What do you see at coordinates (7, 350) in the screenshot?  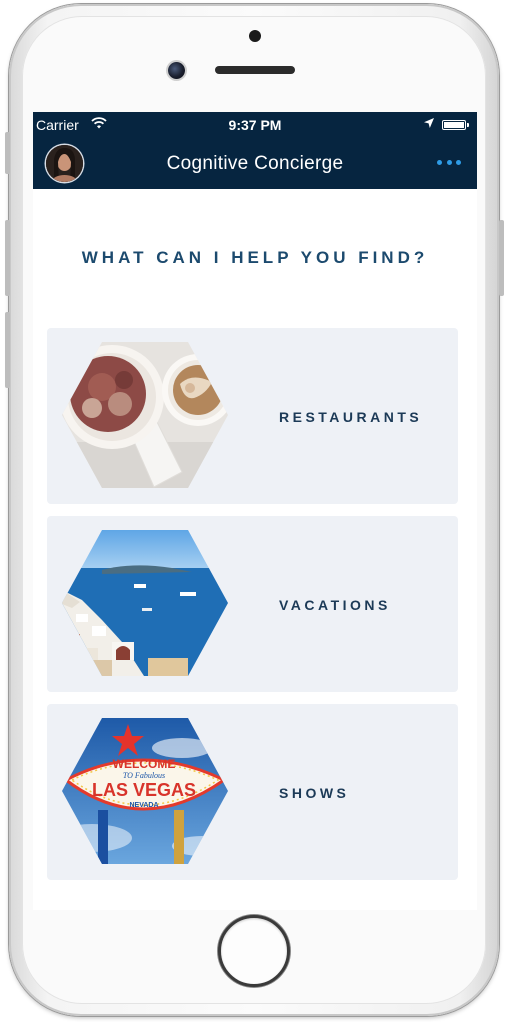 I see `volume-down-button` at bounding box center [7, 350].